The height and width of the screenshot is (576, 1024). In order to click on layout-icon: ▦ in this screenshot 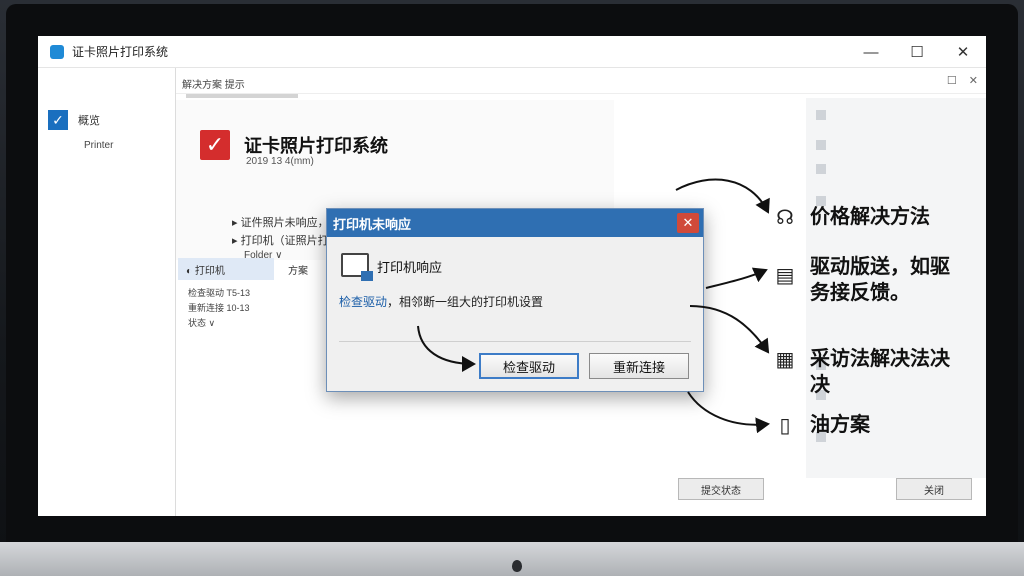, I will do `click(785, 359)`.